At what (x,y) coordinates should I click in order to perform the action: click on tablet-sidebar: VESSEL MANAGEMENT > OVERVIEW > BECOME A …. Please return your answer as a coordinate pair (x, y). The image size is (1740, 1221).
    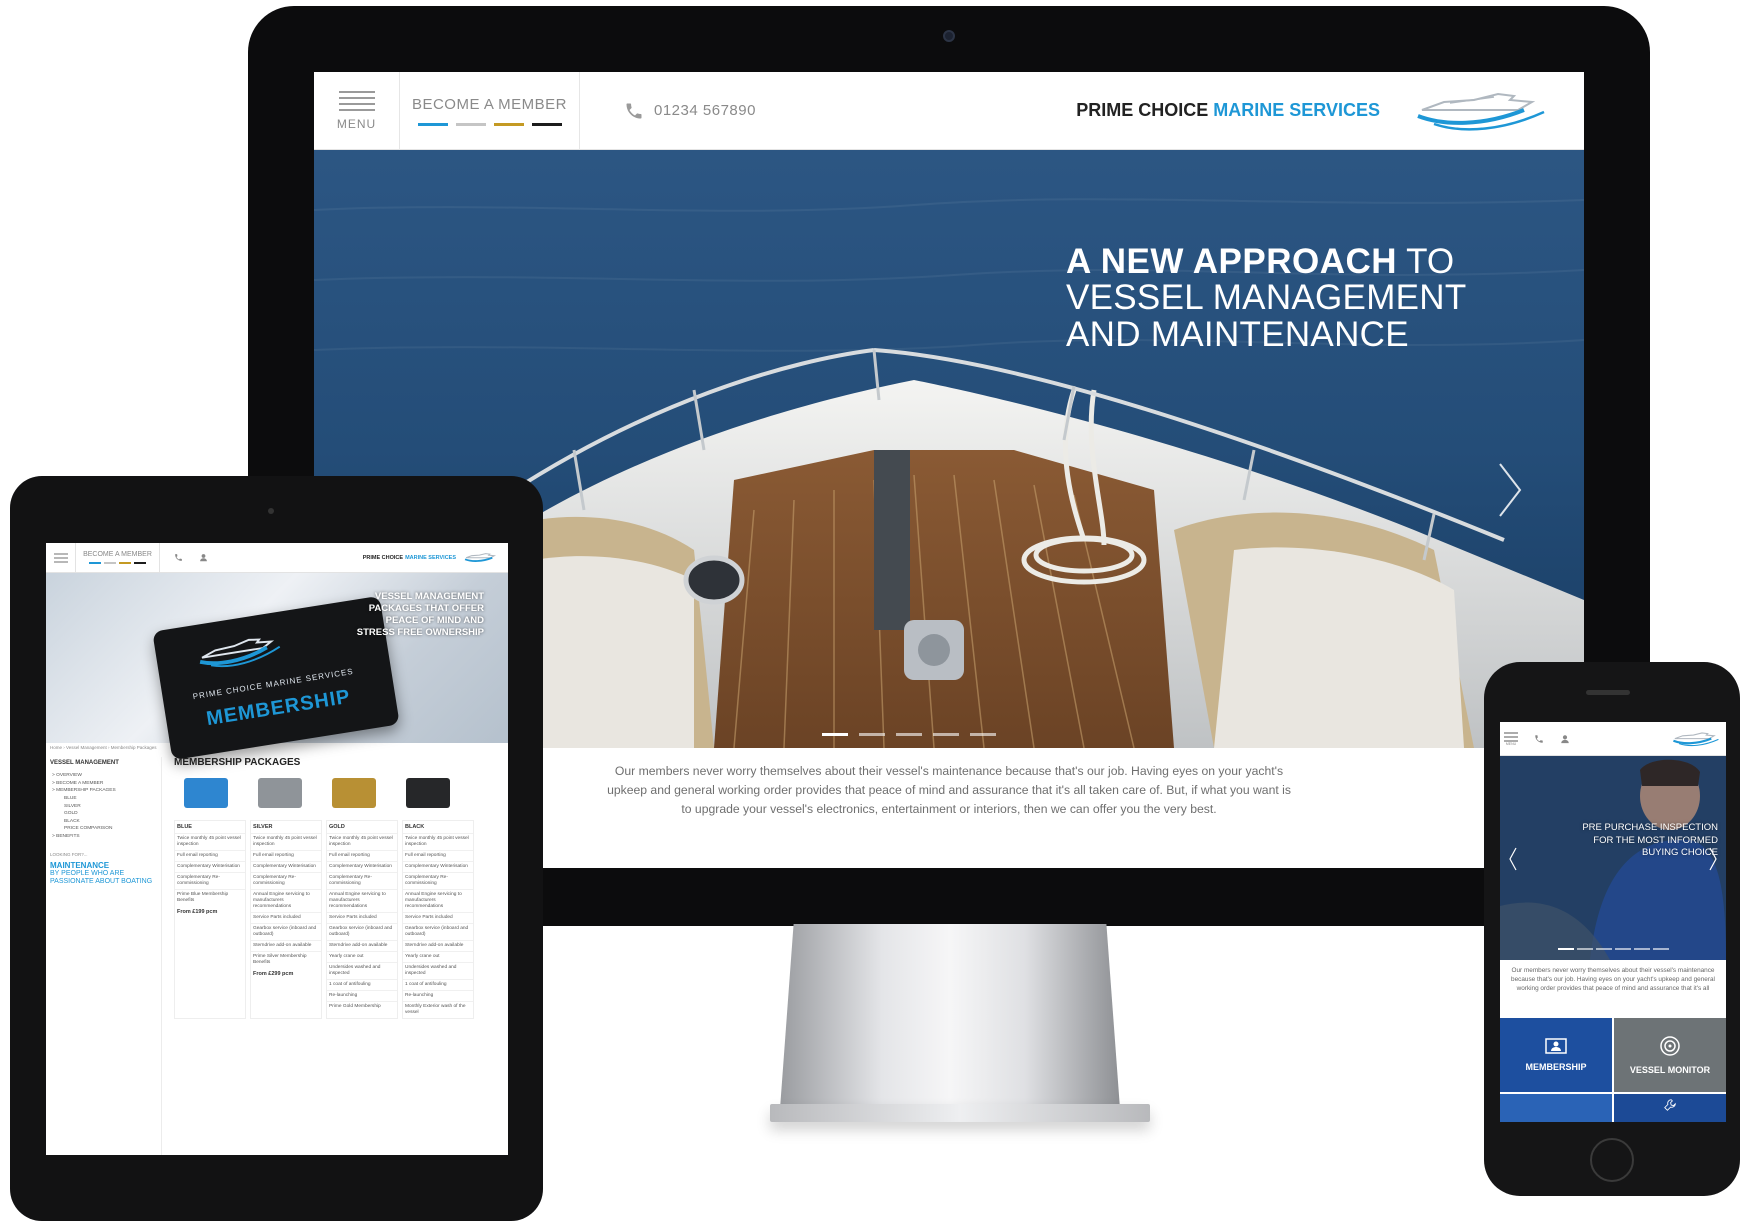
    Looking at the image, I should click on (104, 956).